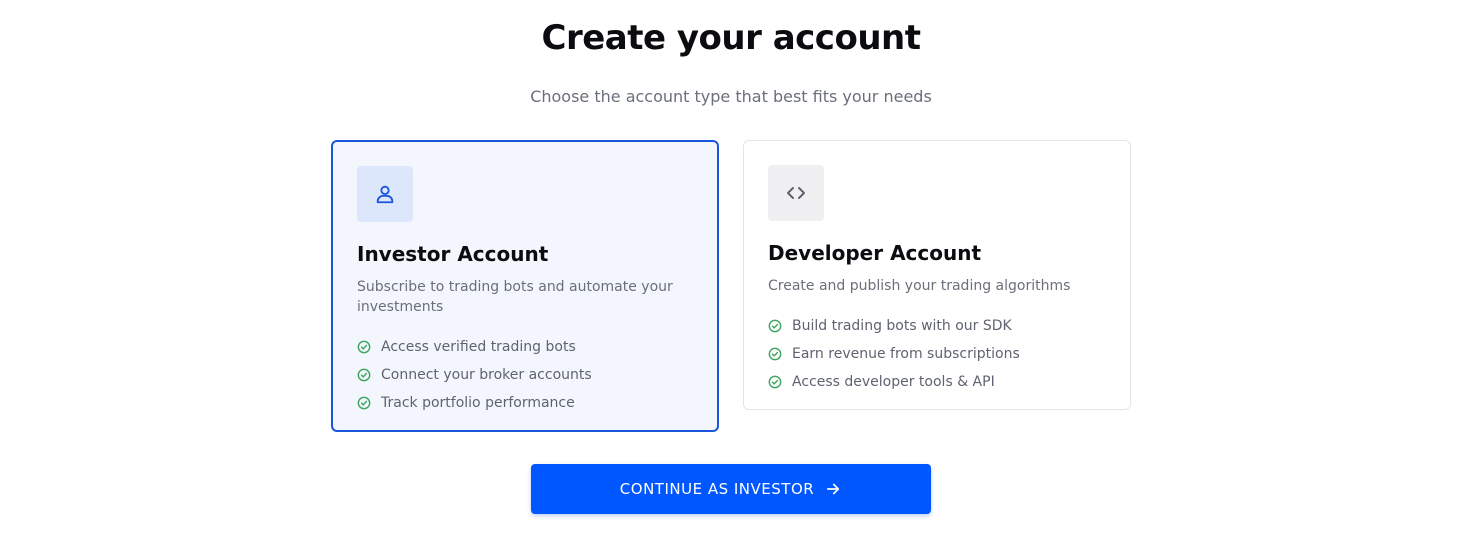 The width and height of the screenshot is (1462, 534). Describe the element at coordinates (906, 354) in the screenshot. I see `feature-label: Earn revenue from subscriptions` at that location.